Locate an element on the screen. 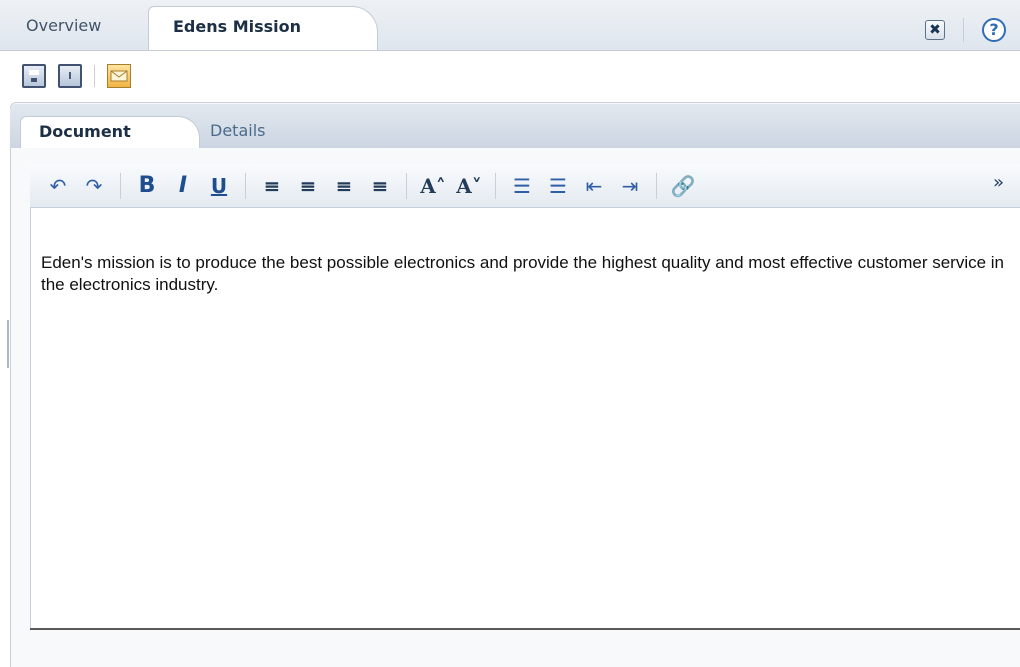 This screenshot has width=1020, height=667. tab-edens-mission: Edens Mission is located at coordinates (263, 28).